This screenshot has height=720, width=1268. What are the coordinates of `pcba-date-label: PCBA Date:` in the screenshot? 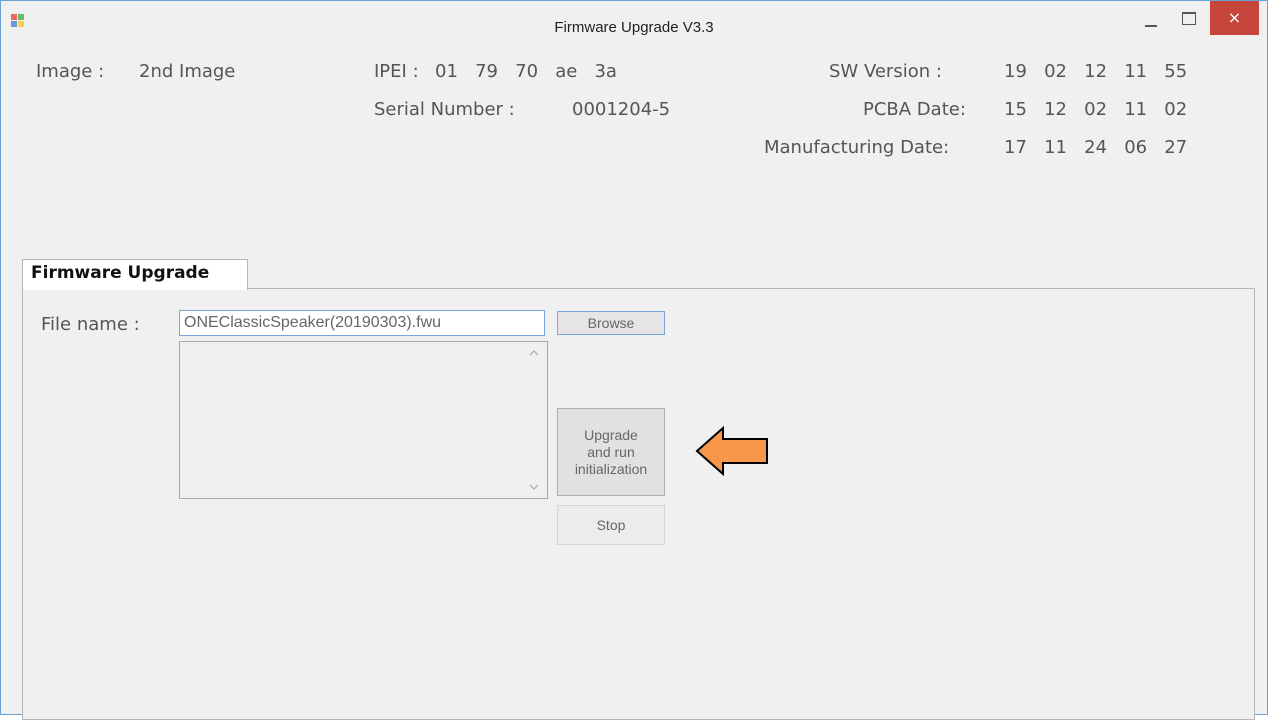 It's located at (914, 109).